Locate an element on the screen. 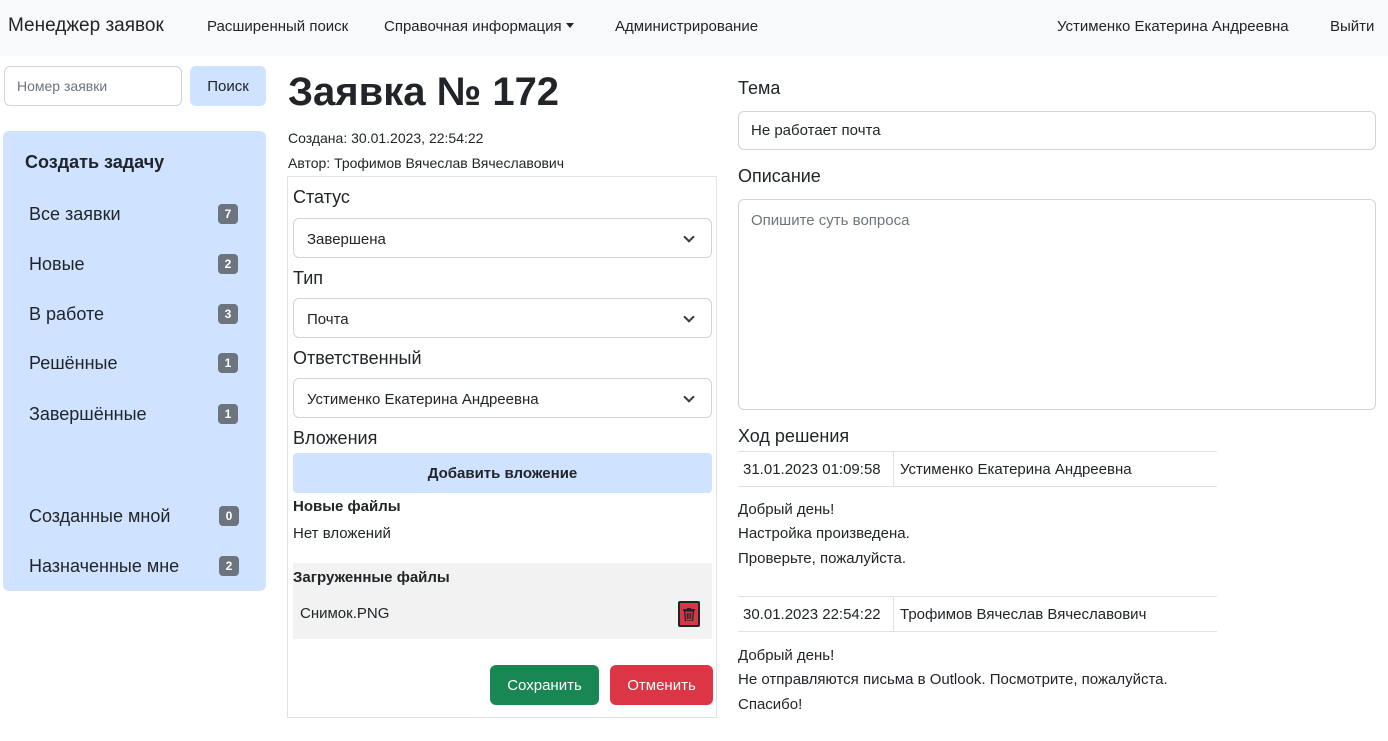 The image size is (1388, 741). sidebar-item-all: Все заявки 7 is located at coordinates (141, 216).